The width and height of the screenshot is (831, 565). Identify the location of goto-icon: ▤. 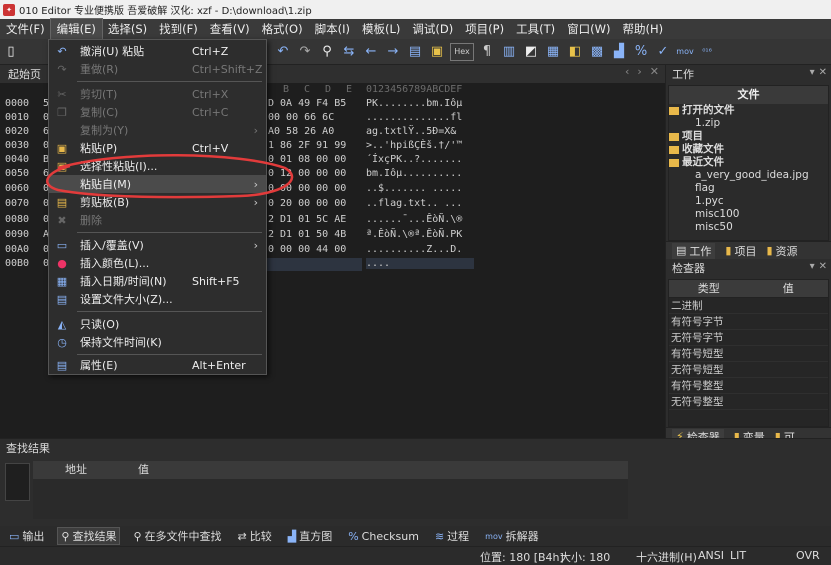
(415, 52).